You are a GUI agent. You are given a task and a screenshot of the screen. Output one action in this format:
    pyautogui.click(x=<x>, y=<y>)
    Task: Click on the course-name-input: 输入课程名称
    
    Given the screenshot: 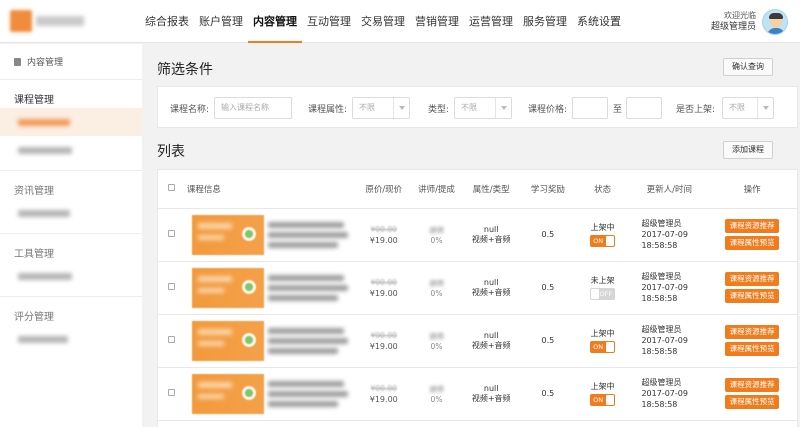 What is the action you would take?
    pyautogui.click(x=253, y=108)
    